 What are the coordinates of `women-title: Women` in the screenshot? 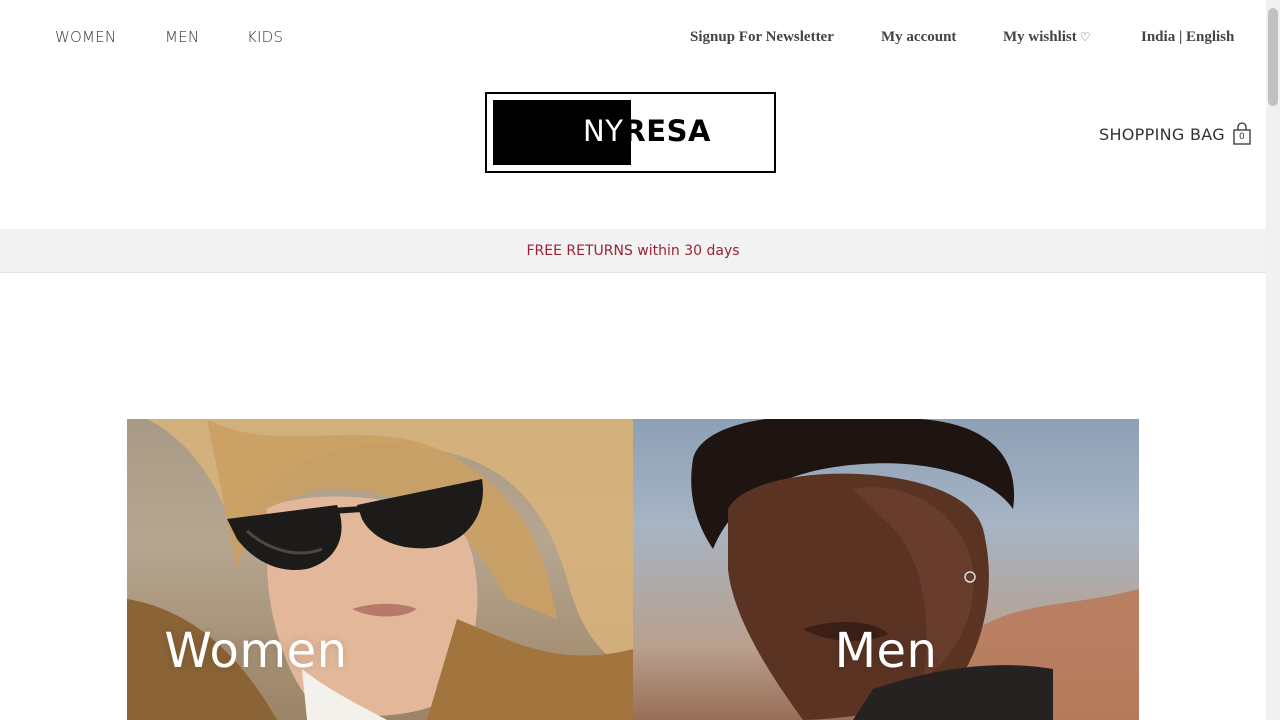 It's located at (256, 651).